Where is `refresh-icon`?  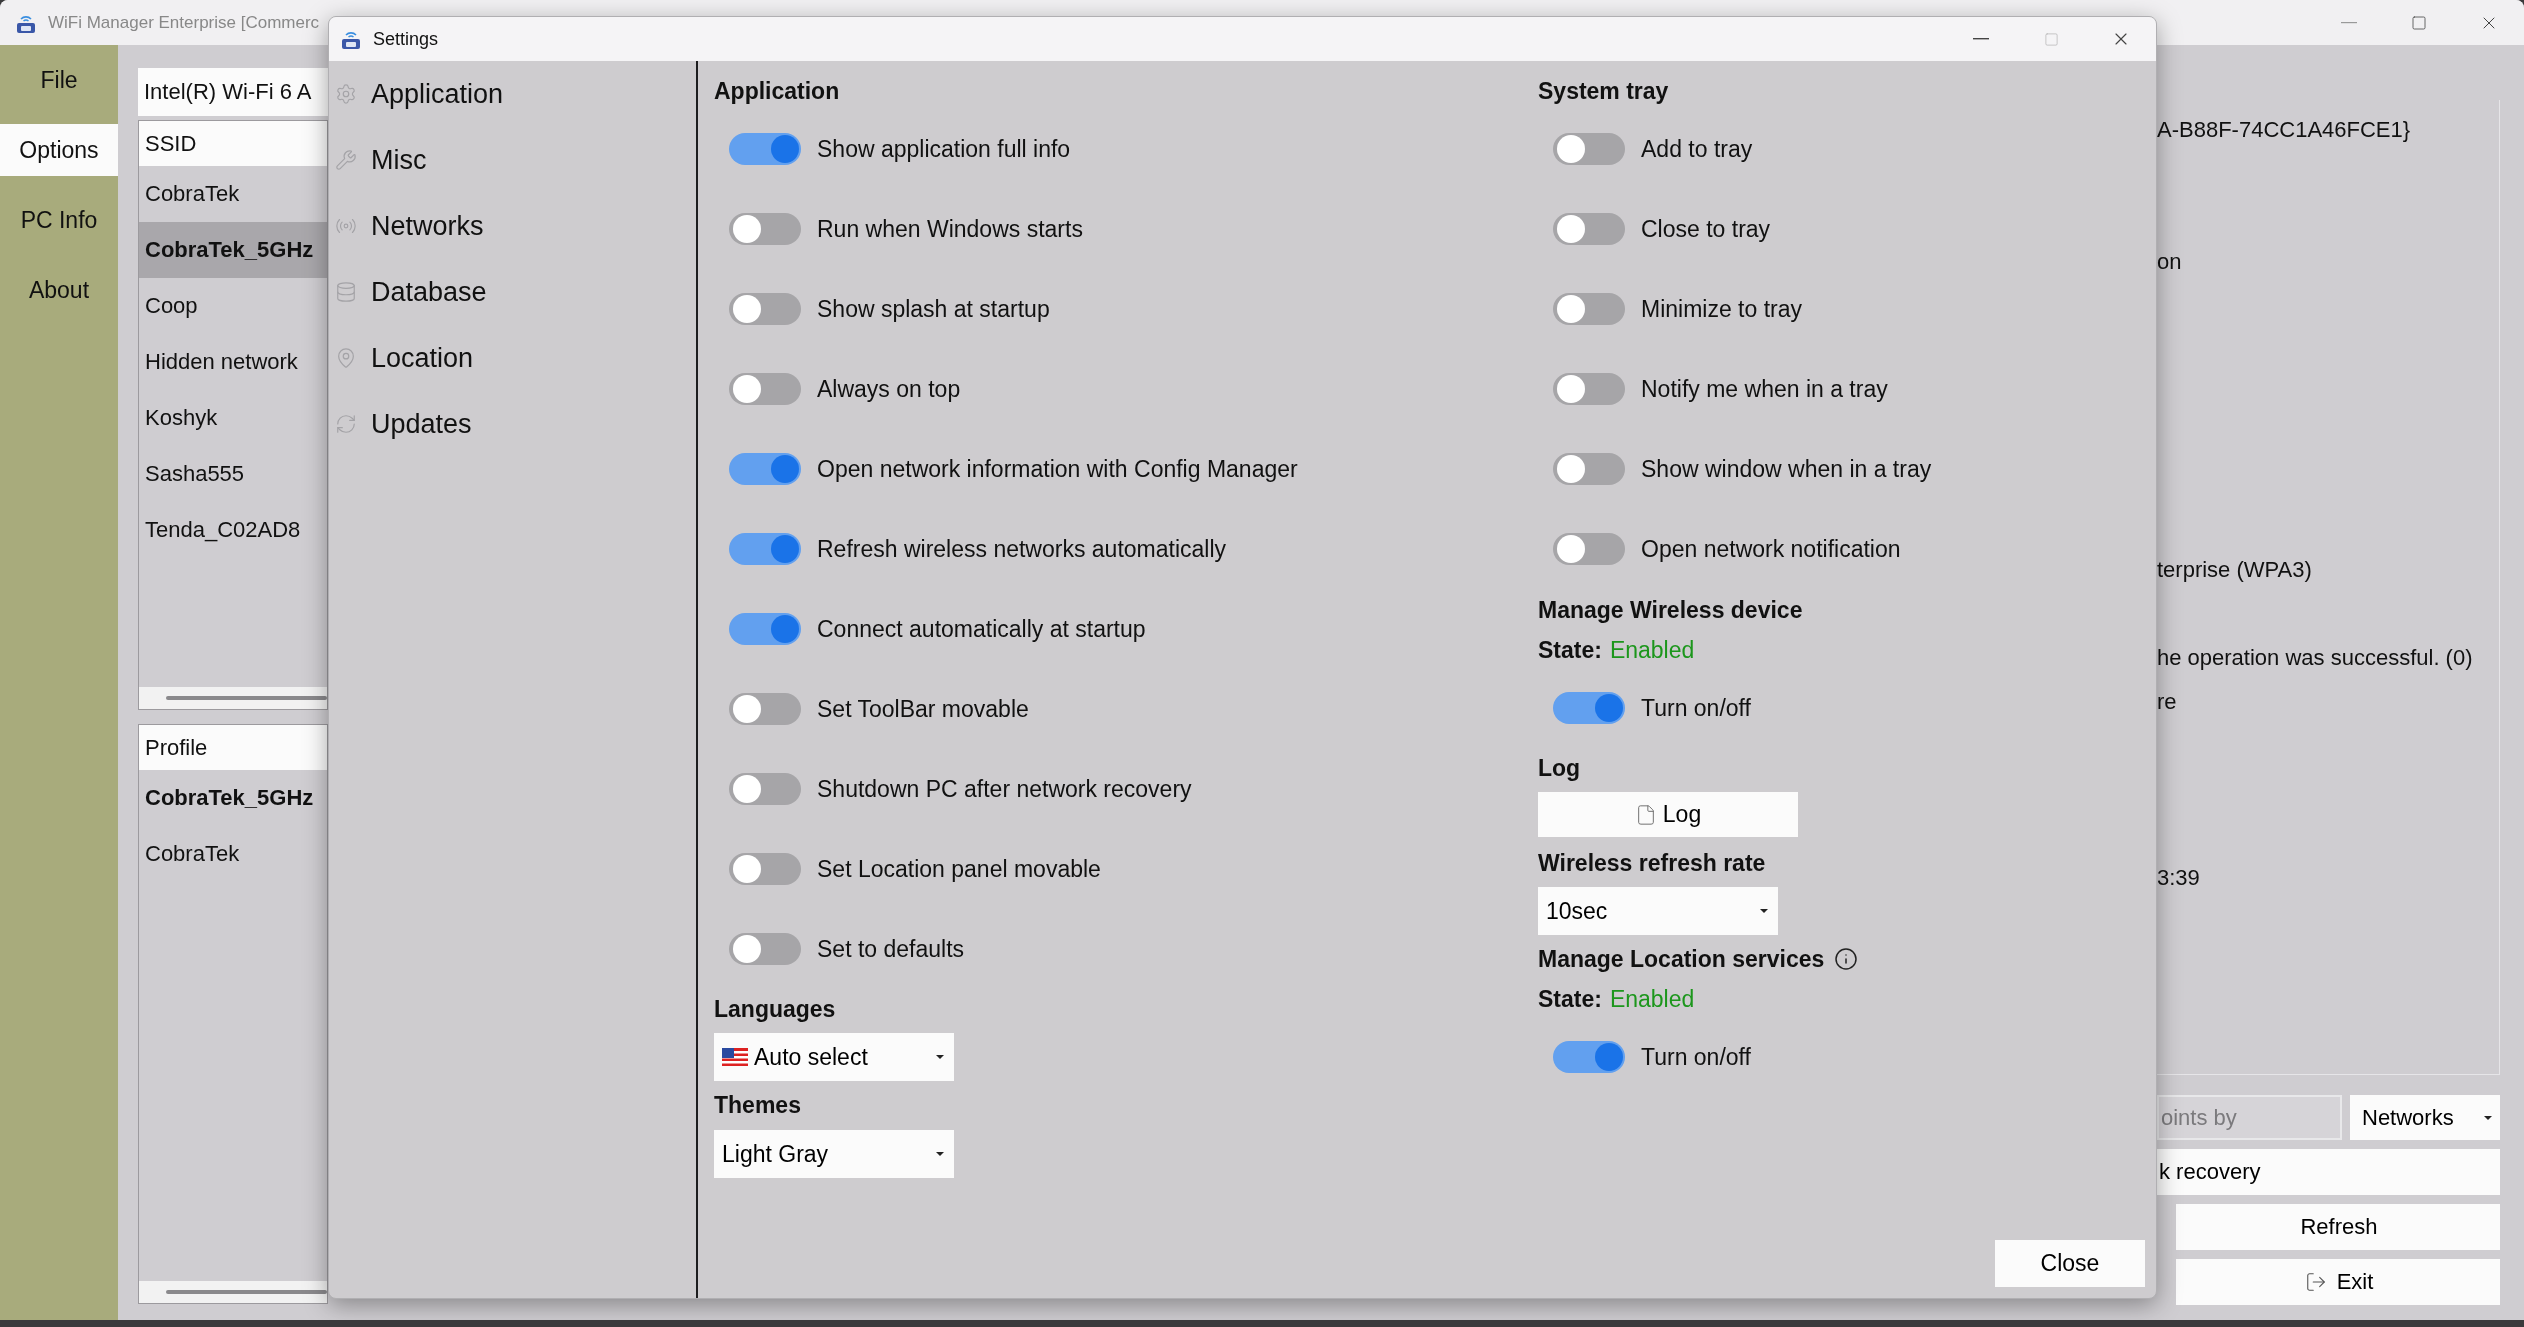
refresh-icon is located at coordinates (346, 424).